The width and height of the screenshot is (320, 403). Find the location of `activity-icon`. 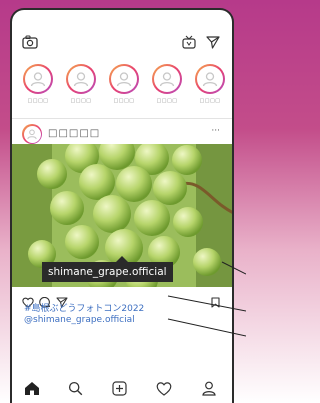

activity-icon is located at coordinates (164, 390).